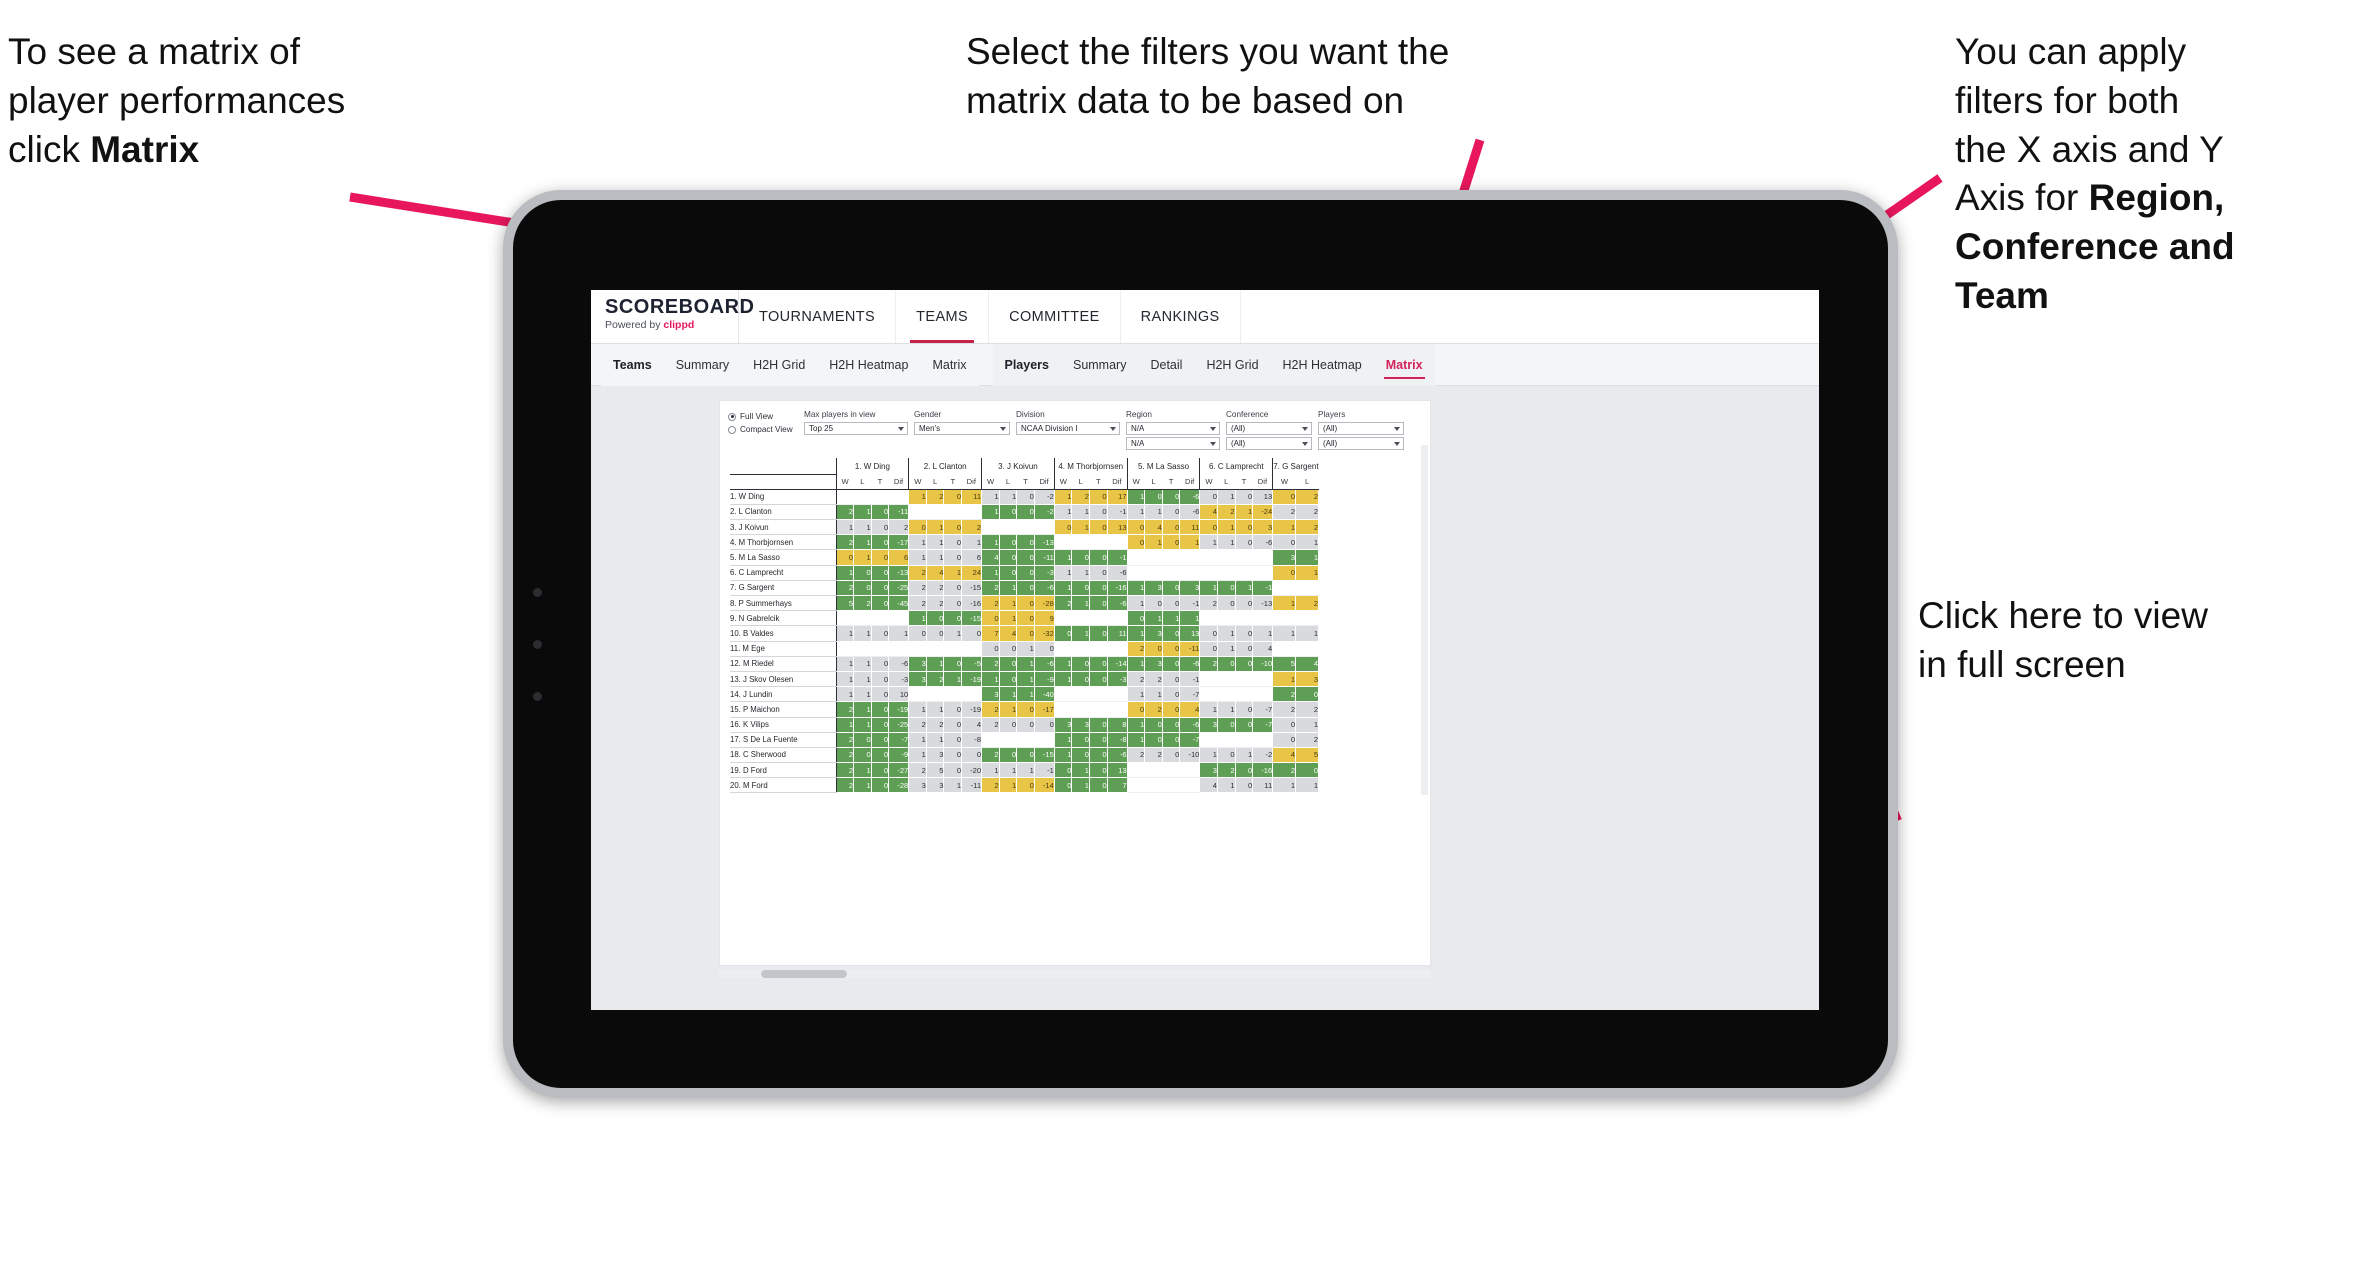 The height and width of the screenshot is (1280, 2378). What do you see at coordinates (1117, 725) in the screenshot?
I see `matrix-cell: 8` at bounding box center [1117, 725].